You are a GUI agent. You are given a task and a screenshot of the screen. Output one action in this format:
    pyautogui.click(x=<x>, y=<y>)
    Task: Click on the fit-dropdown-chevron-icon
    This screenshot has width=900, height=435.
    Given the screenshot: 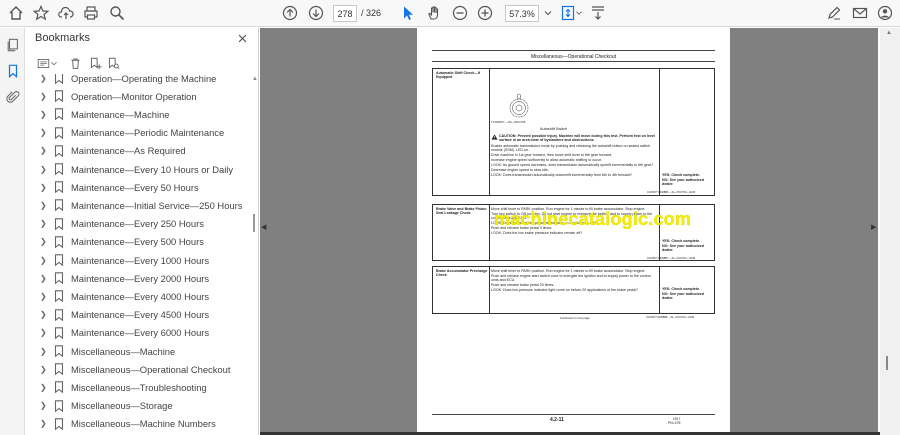 What is the action you would take?
    pyautogui.click(x=579, y=13)
    